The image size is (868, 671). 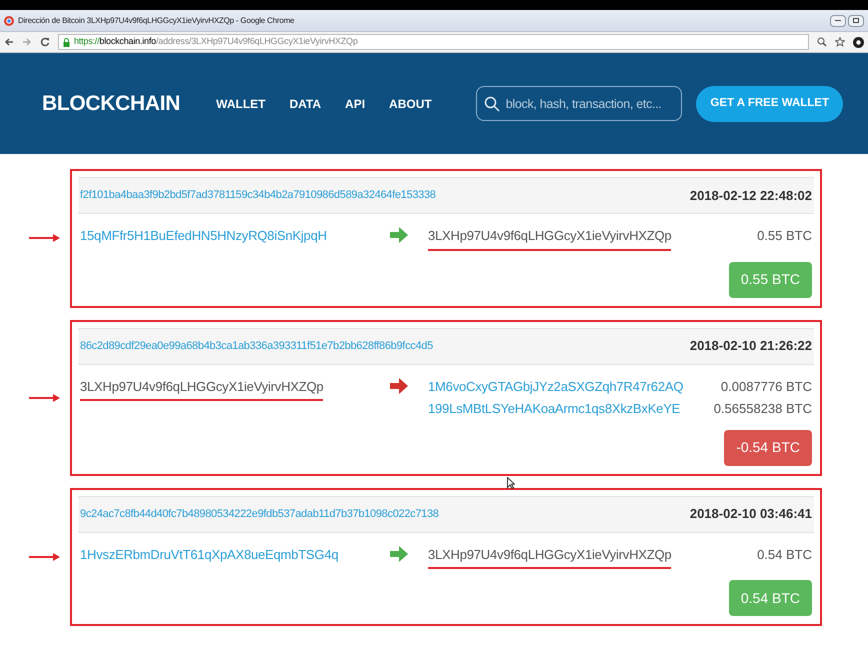 I want to click on restore-button, so click(x=856, y=20).